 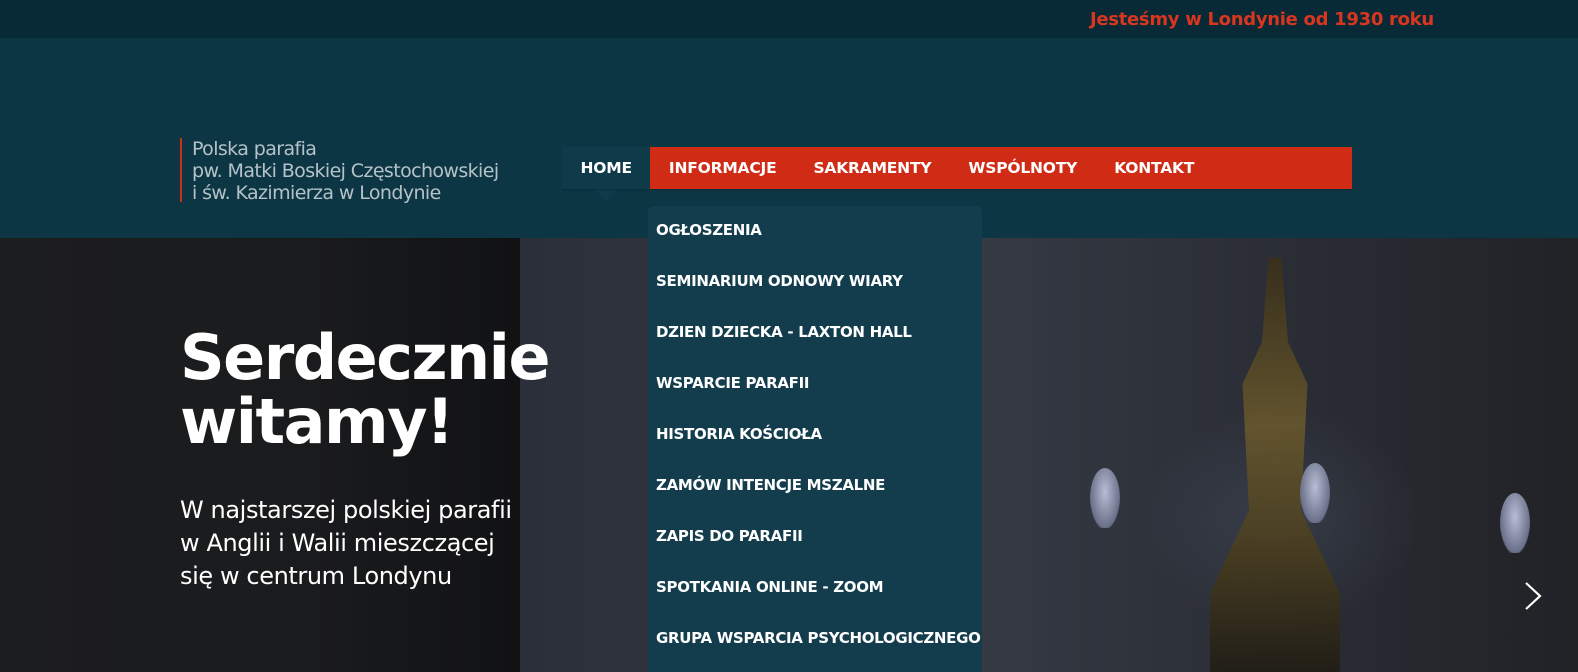 What do you see at coordinates (316, 576) in the screenshot?
I see `hero-subtitle-line: się w centrum Londynu` at bounding box center [316, 576].